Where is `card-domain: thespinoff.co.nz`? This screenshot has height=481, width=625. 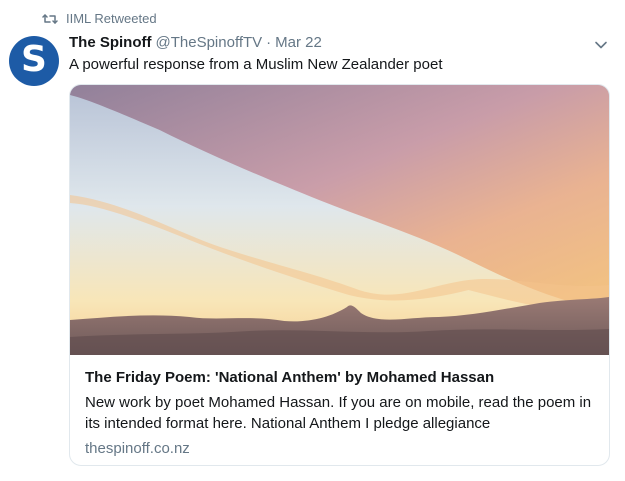 card-domain: thespinoff.co.nz is located at coordinates (339, 448).